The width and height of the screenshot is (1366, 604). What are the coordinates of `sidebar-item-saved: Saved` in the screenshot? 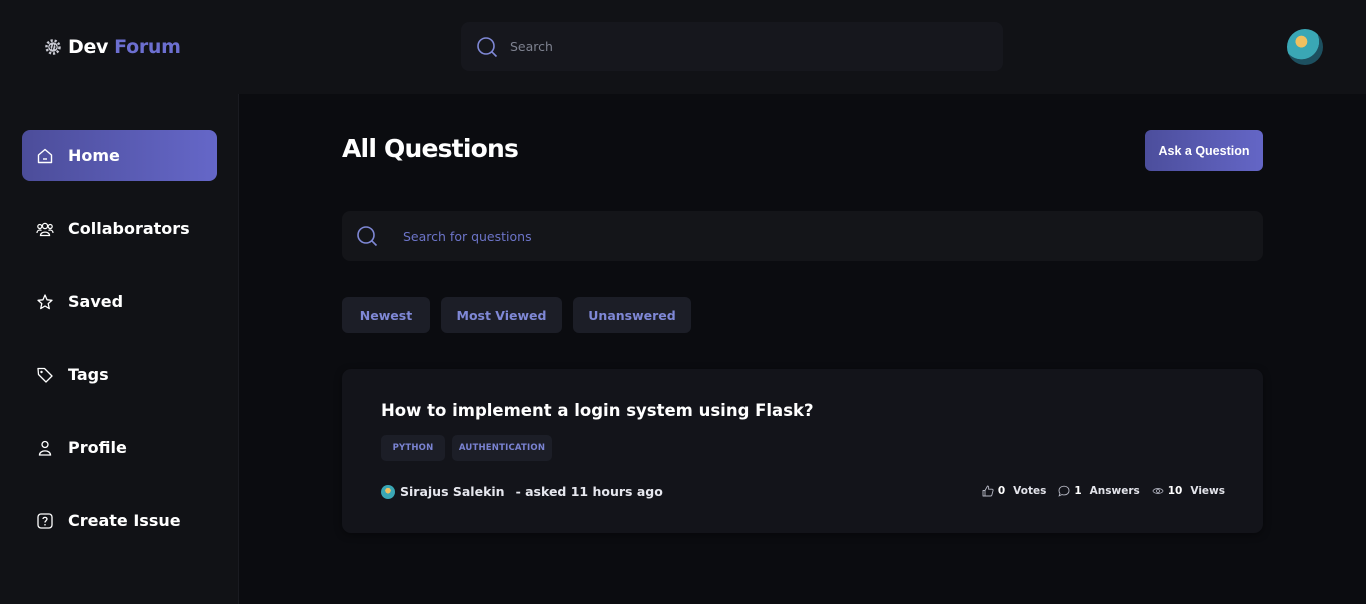 It's located at (119, 301).